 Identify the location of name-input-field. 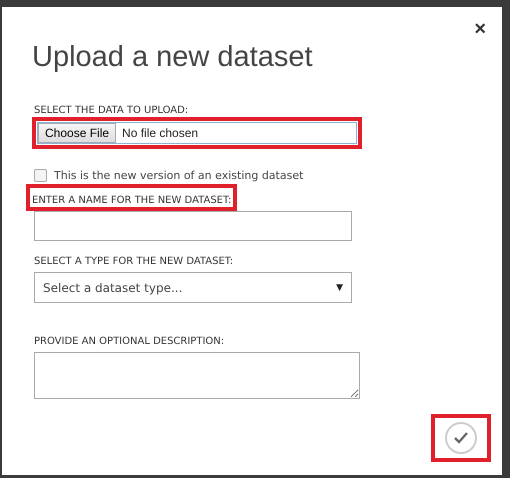
(193, 226).